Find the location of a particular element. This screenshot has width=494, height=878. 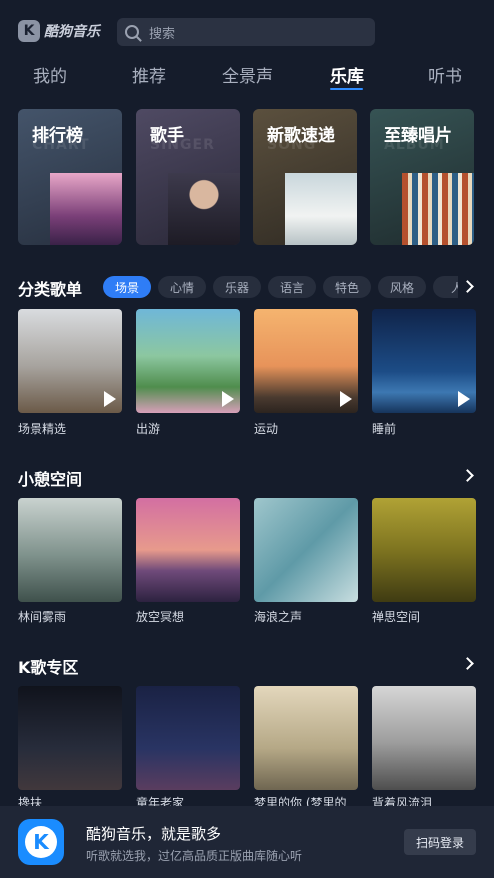

category-chips: 场景 心情 乐器 语言 特色 风格 人 is located at coordinates (280, 287).